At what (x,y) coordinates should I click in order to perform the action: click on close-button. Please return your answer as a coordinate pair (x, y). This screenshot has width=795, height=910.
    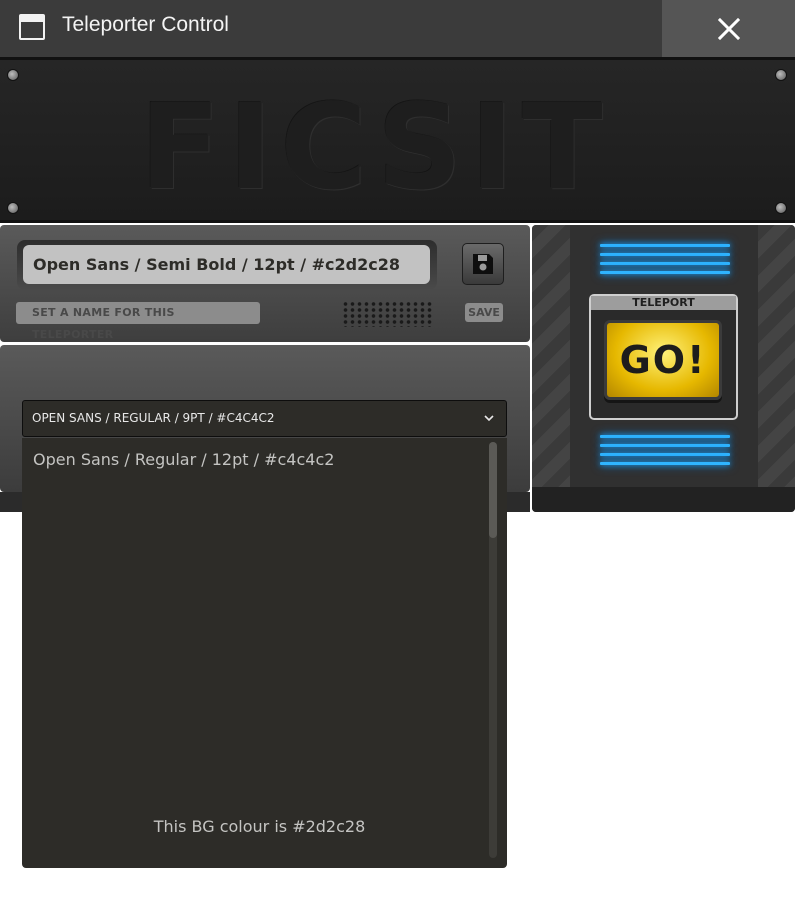
    Looking at the image, I should click on (728, 28).